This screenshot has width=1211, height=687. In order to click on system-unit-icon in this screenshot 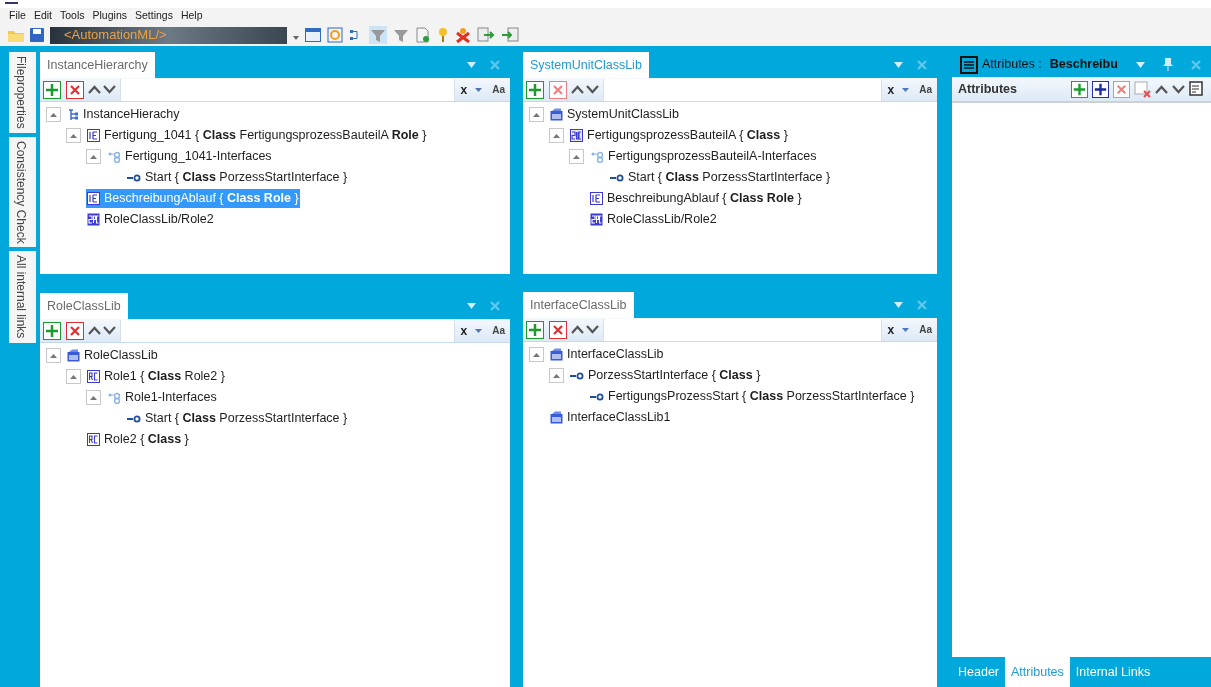, I will do `click(576, 135)`.